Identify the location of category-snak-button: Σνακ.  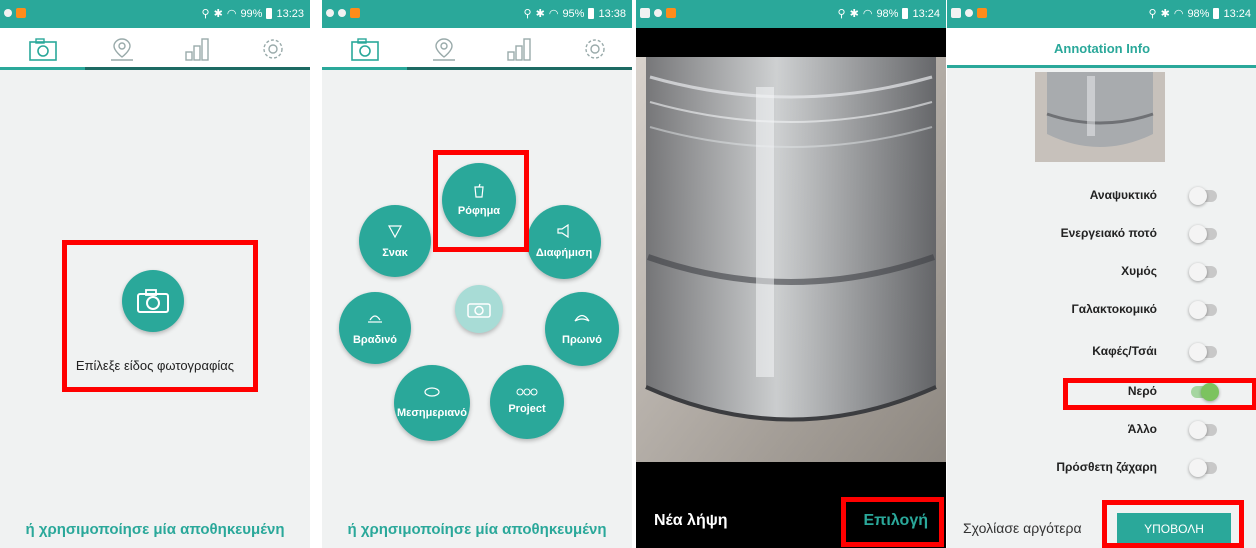
(395, 241).